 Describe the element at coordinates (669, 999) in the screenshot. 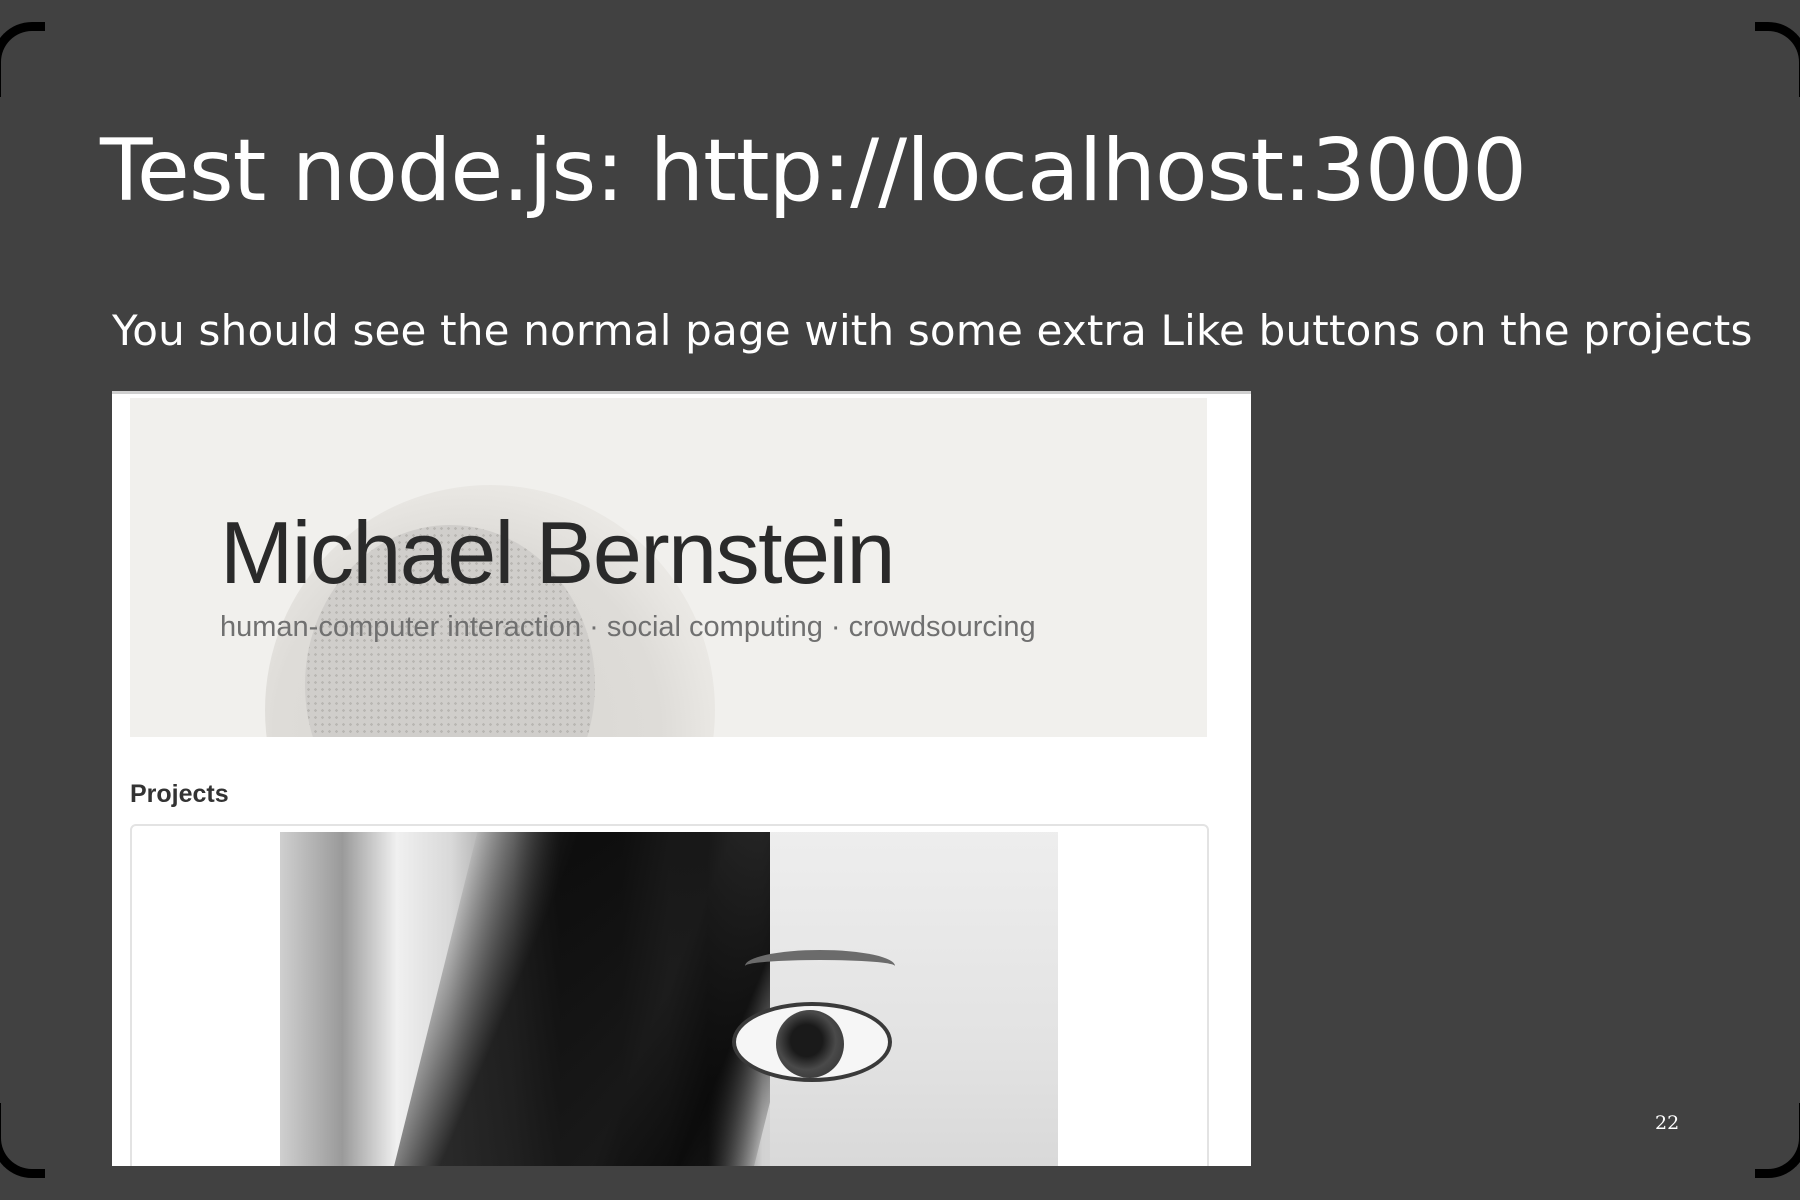

I see `project-image` at that location.